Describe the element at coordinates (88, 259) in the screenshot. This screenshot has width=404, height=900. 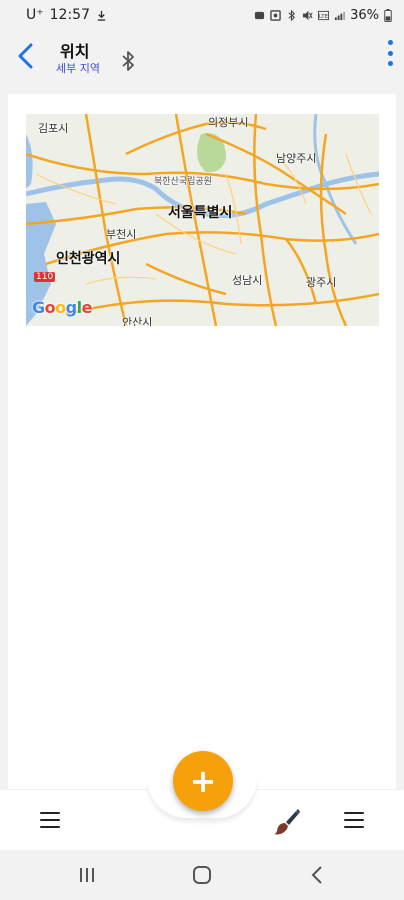
I see `map-label-incheon: 인천광역시` at that location.